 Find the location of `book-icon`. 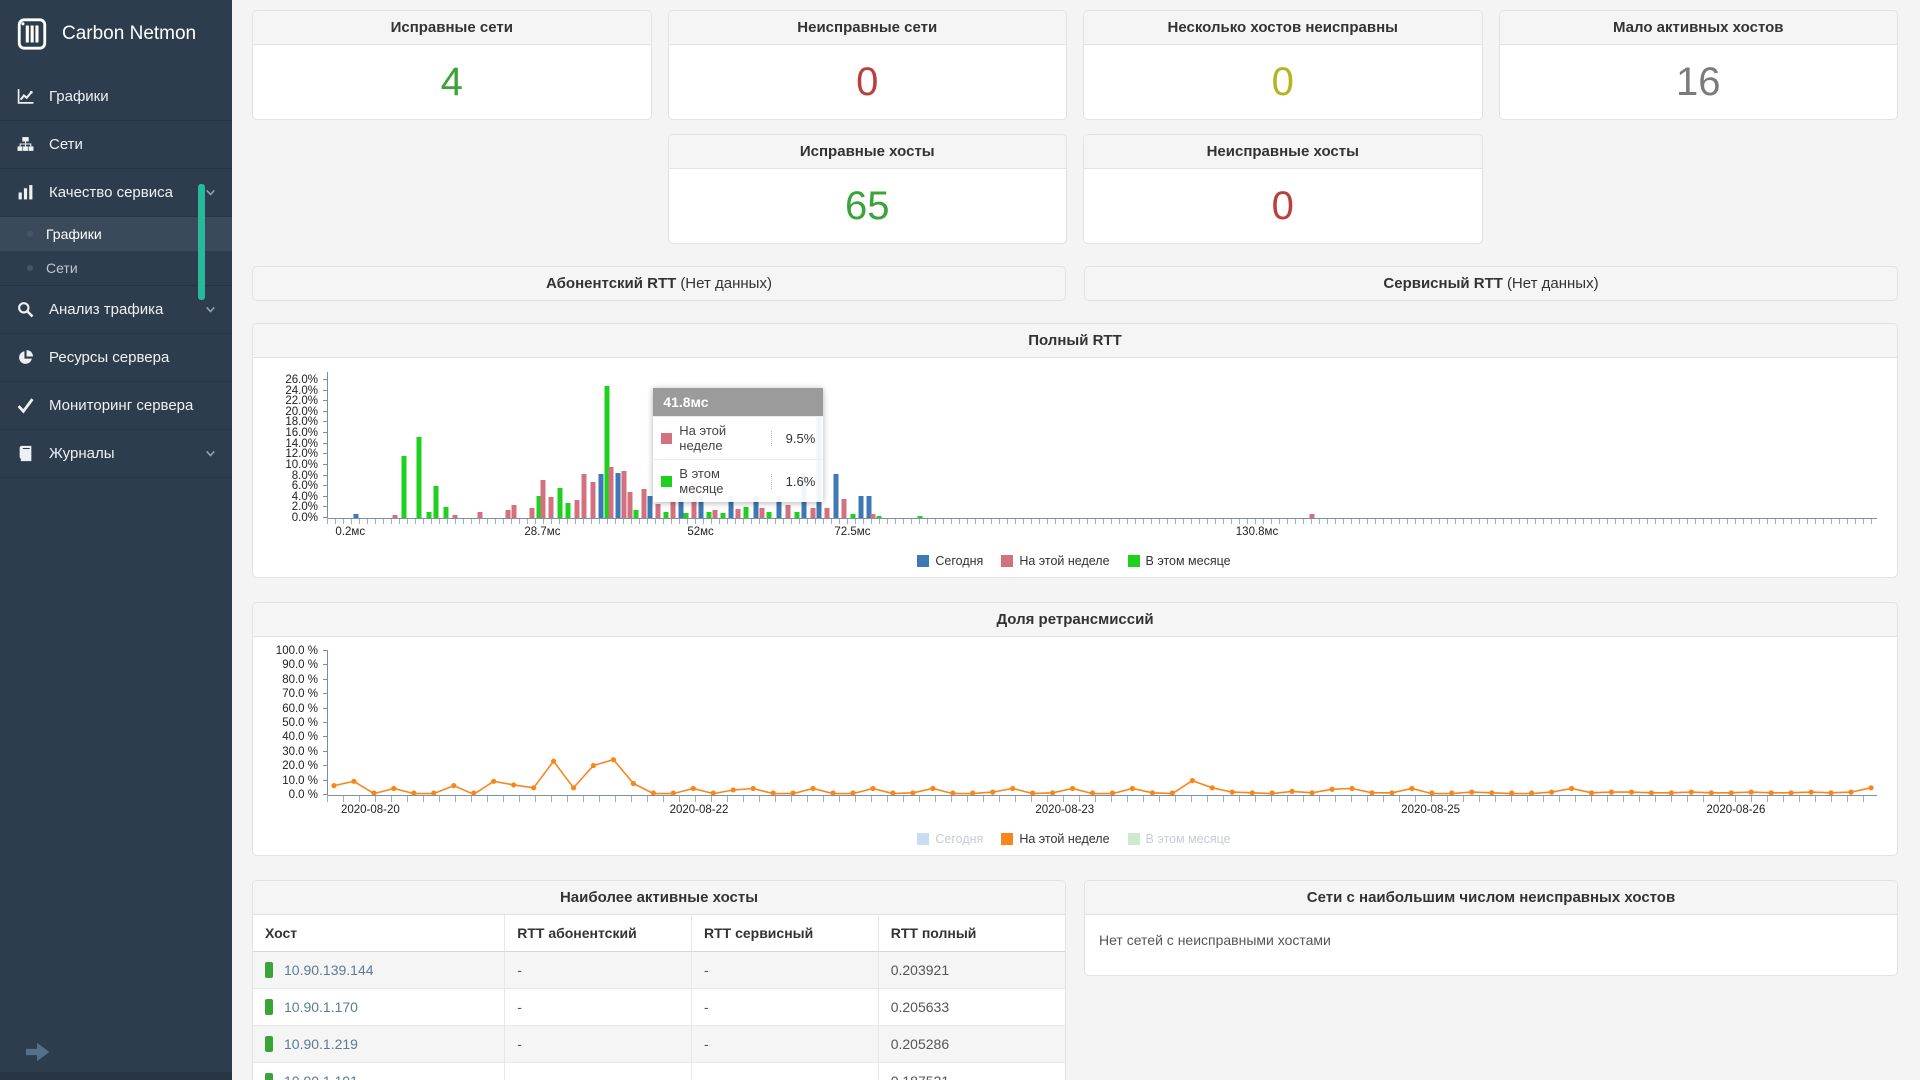

book-icon is located at coordinates (25, 453).